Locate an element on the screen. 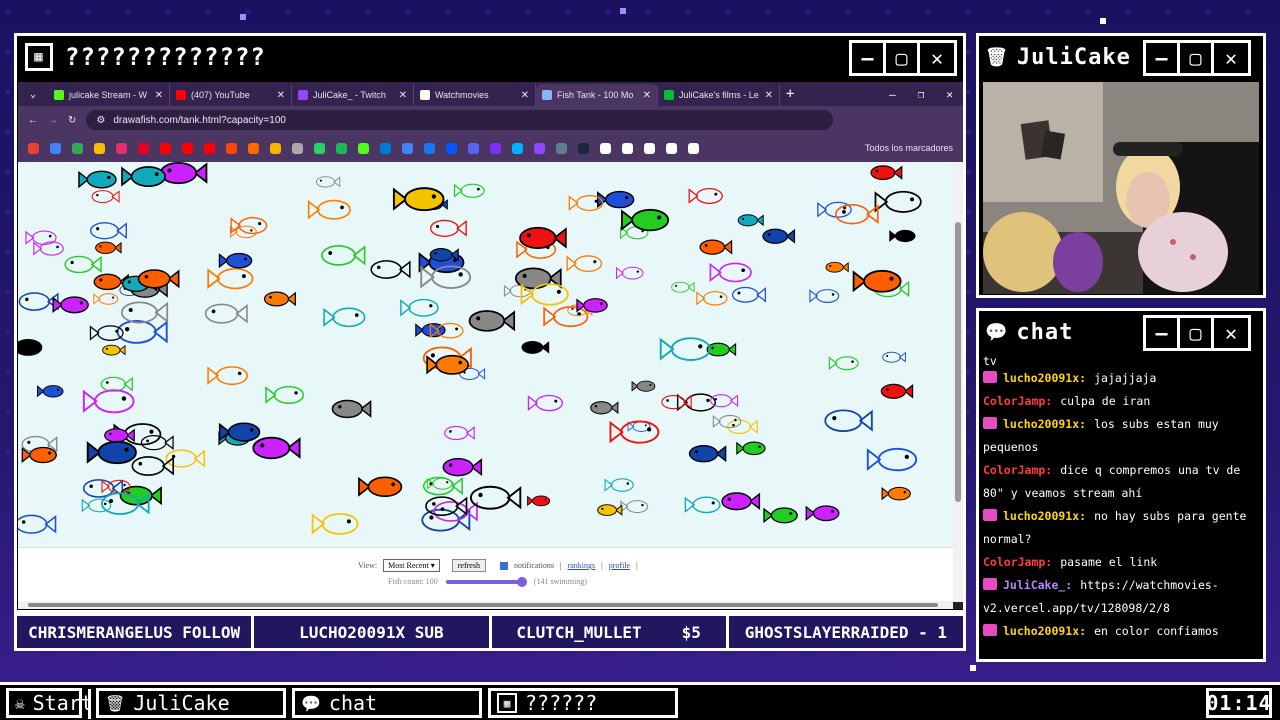 This screenshot has width=1280, height=720. fish-count-slider-knob is located at coordinates (521, 581).